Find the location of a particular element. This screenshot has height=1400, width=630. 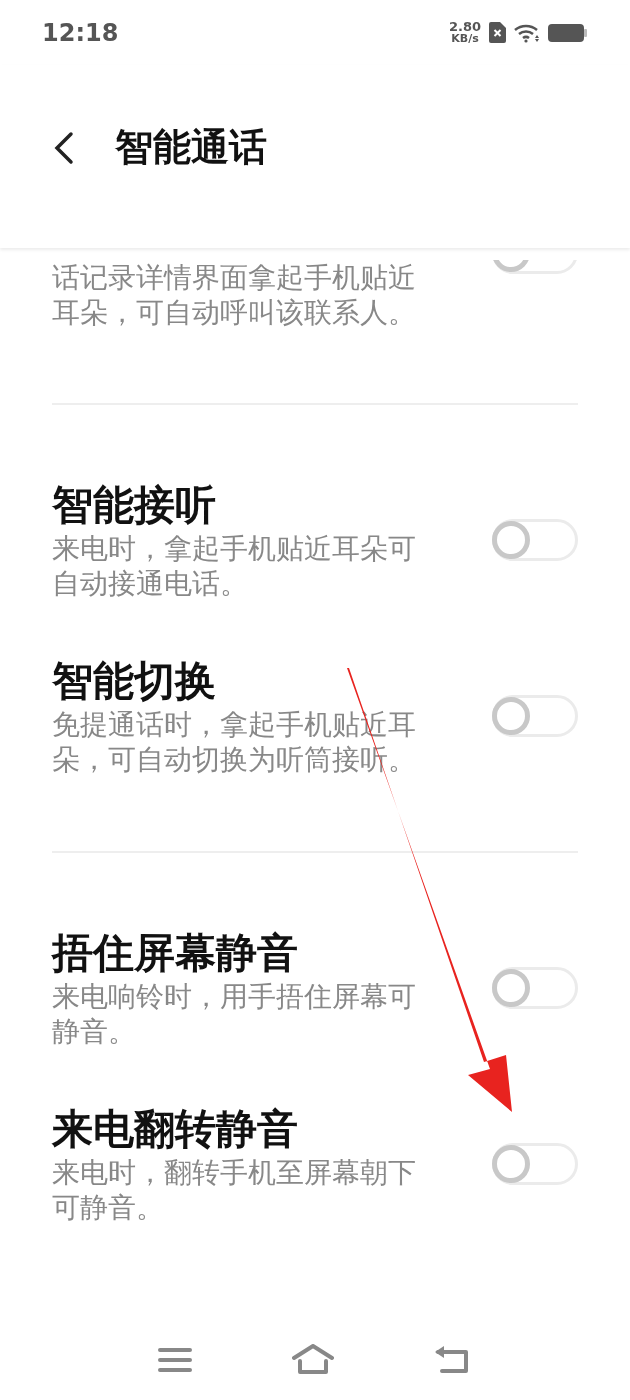

return-icon is located at coordinates (452, 1360).